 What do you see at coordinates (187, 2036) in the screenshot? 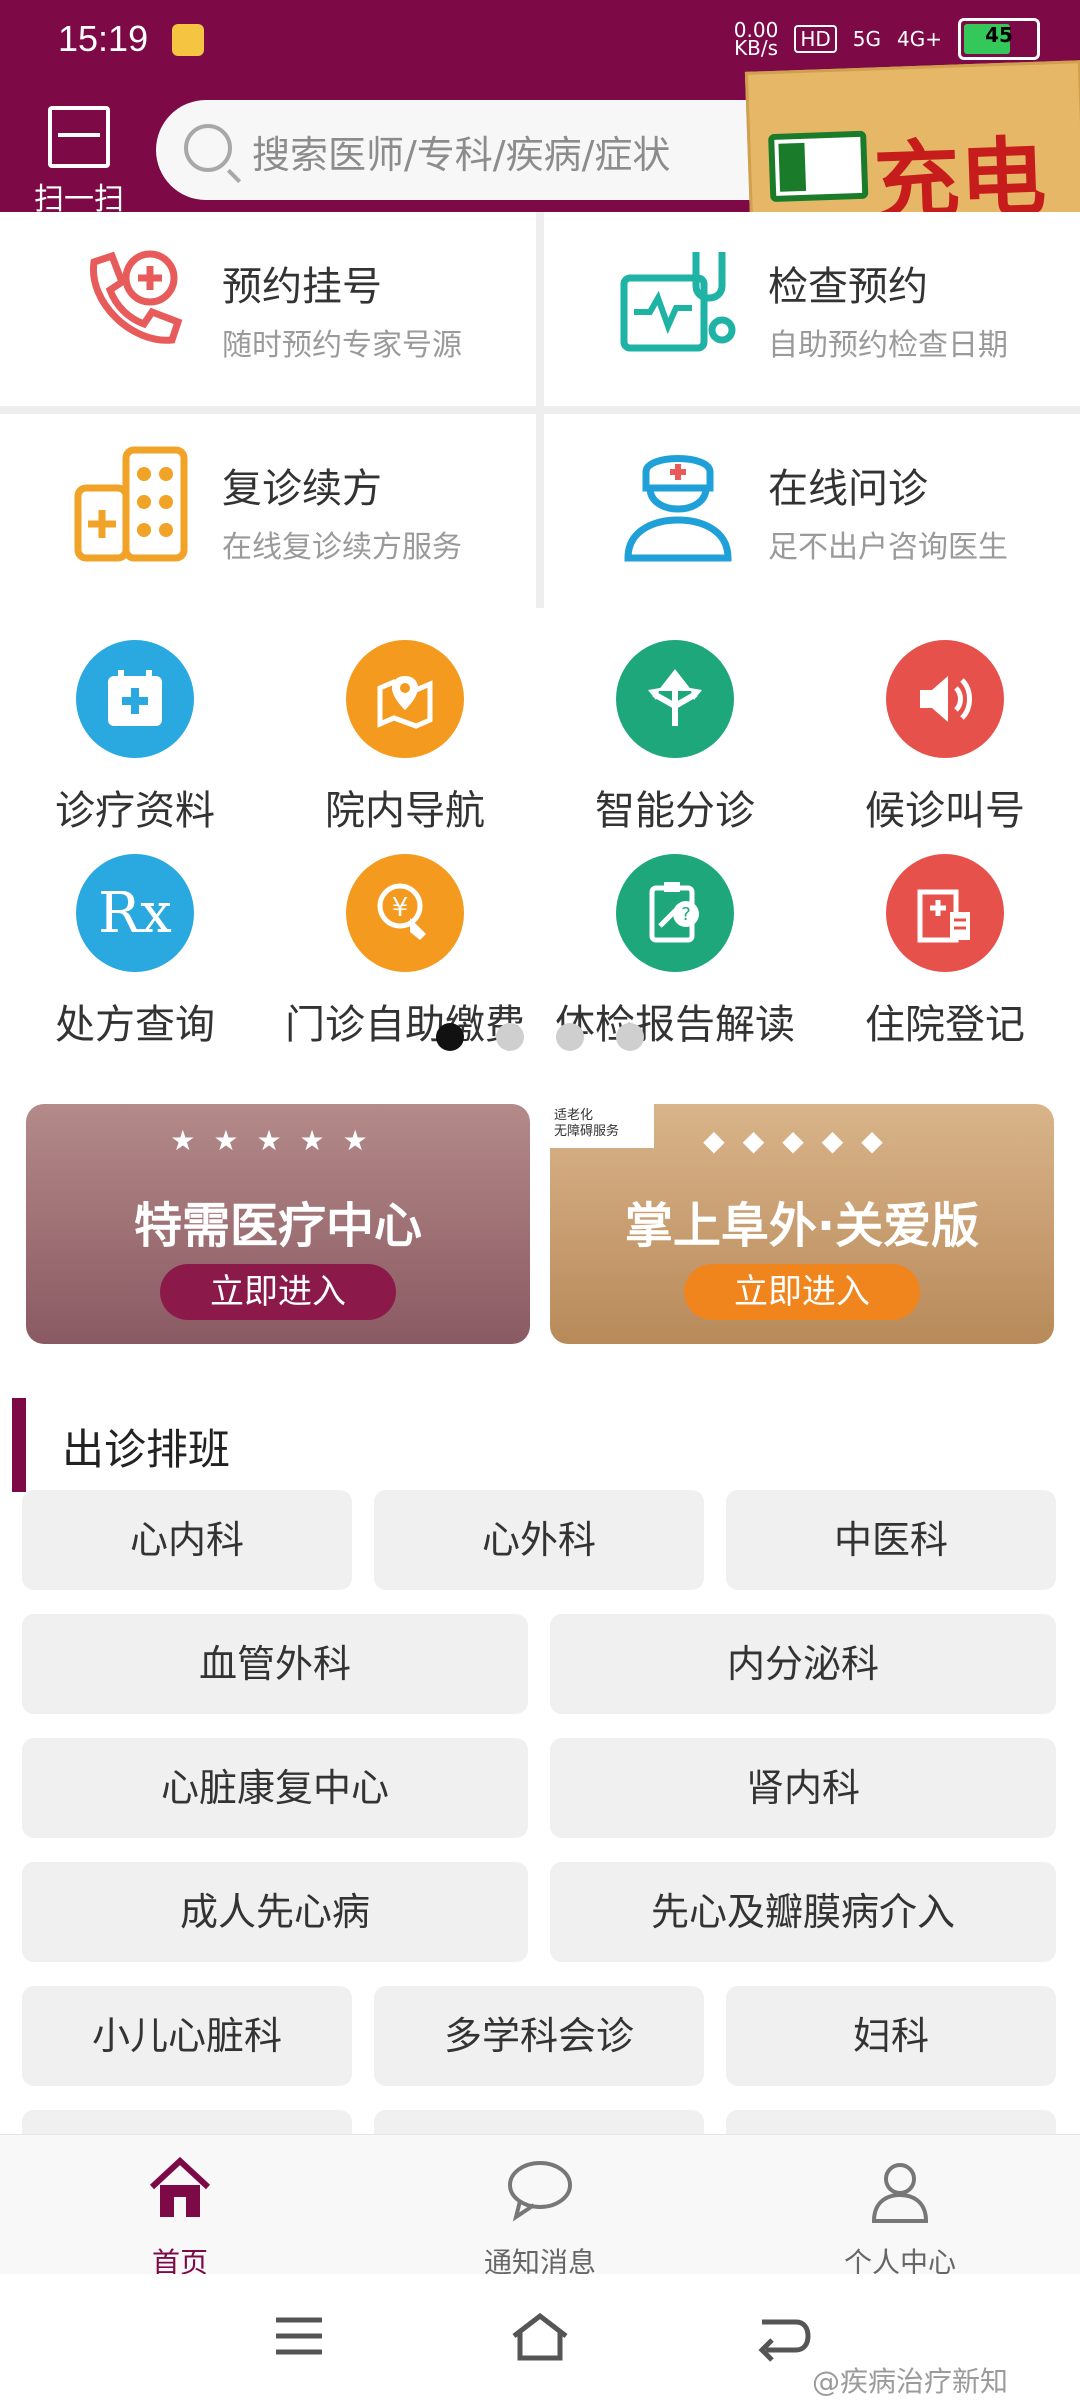
I see `department-button: 小儿心脏科` at bounding box center [187, 2036].